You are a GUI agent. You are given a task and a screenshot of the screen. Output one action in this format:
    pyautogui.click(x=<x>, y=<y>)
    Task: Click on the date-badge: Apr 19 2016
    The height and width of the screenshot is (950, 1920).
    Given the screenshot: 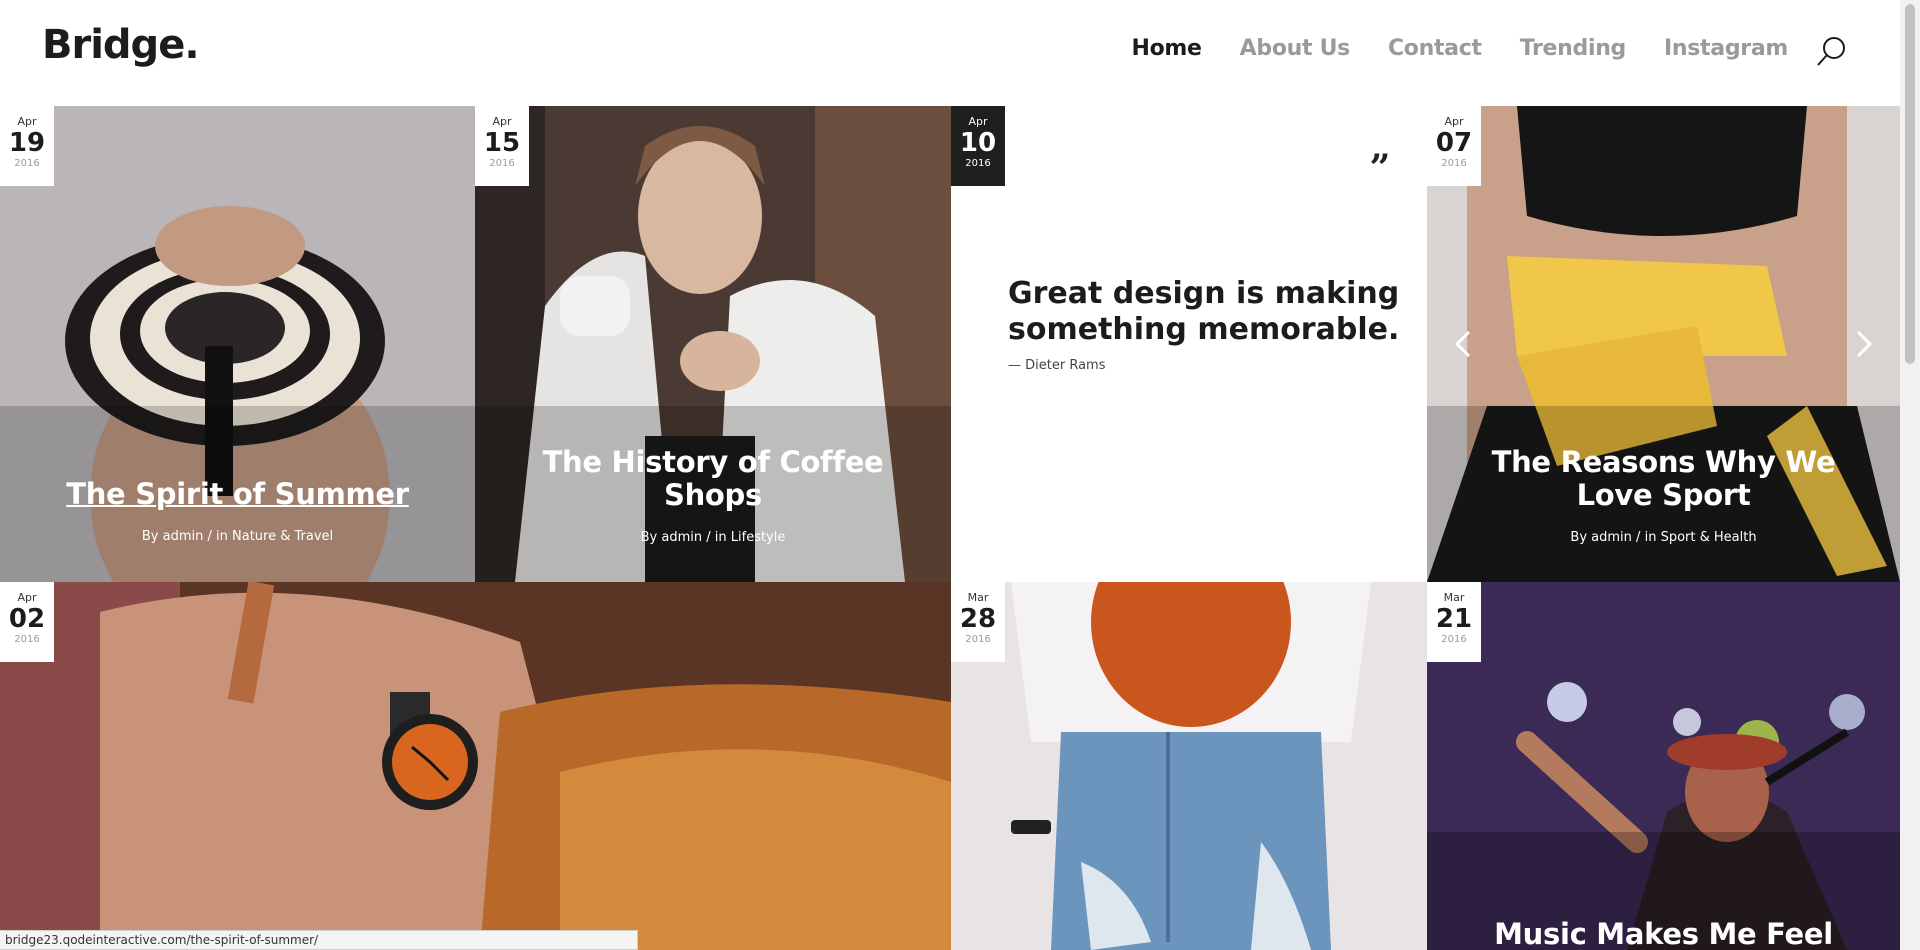 What is the action you would take?
    pyautogui.click(x=27, y=146)
    